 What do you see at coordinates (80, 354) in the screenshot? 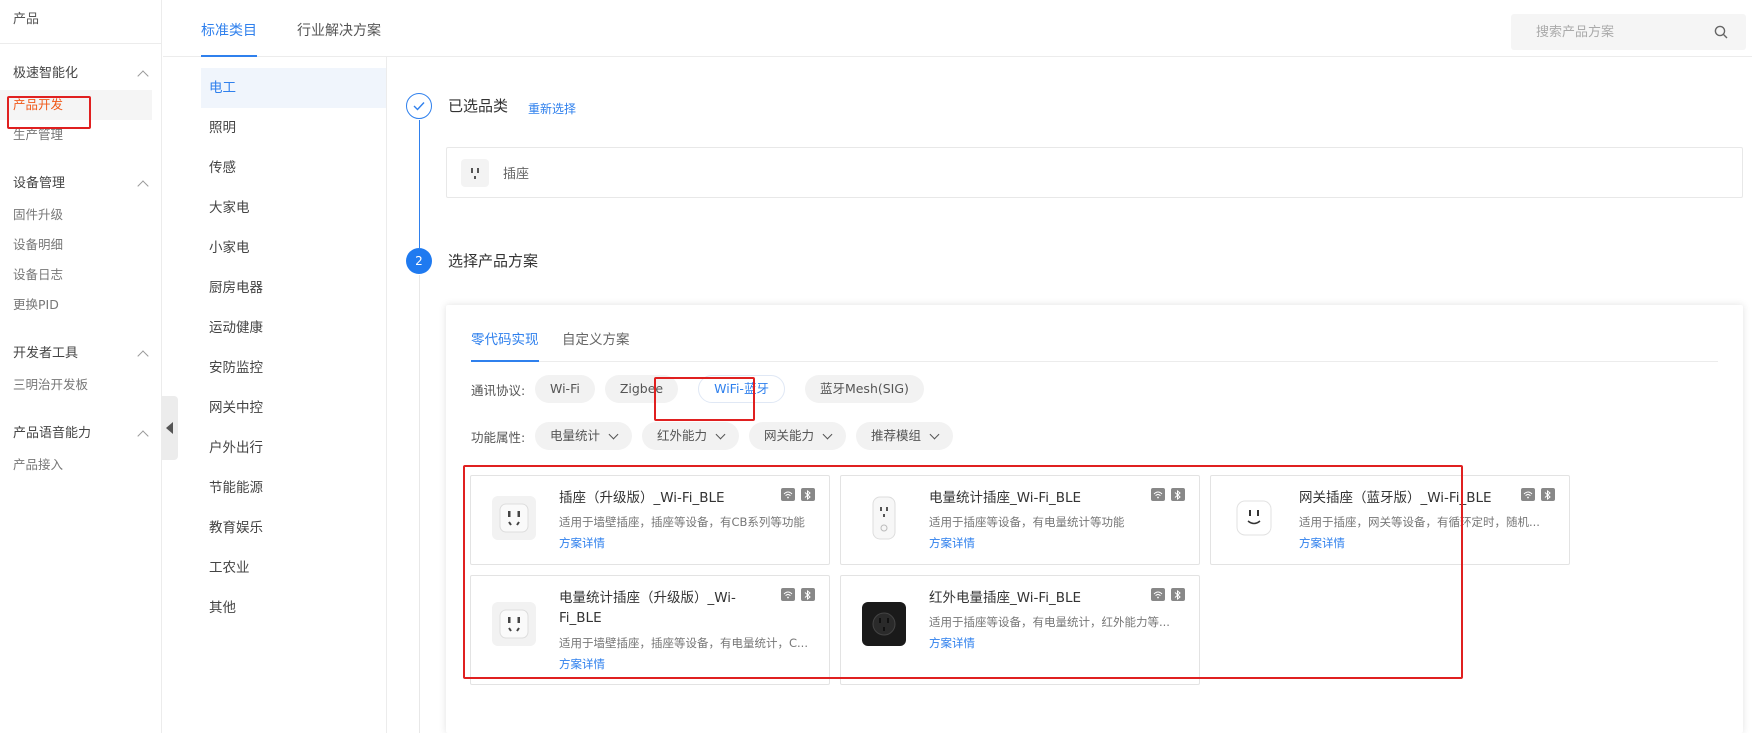
I see `sidebar-group-title: 开发者工具` at bounding box center [80, 354].